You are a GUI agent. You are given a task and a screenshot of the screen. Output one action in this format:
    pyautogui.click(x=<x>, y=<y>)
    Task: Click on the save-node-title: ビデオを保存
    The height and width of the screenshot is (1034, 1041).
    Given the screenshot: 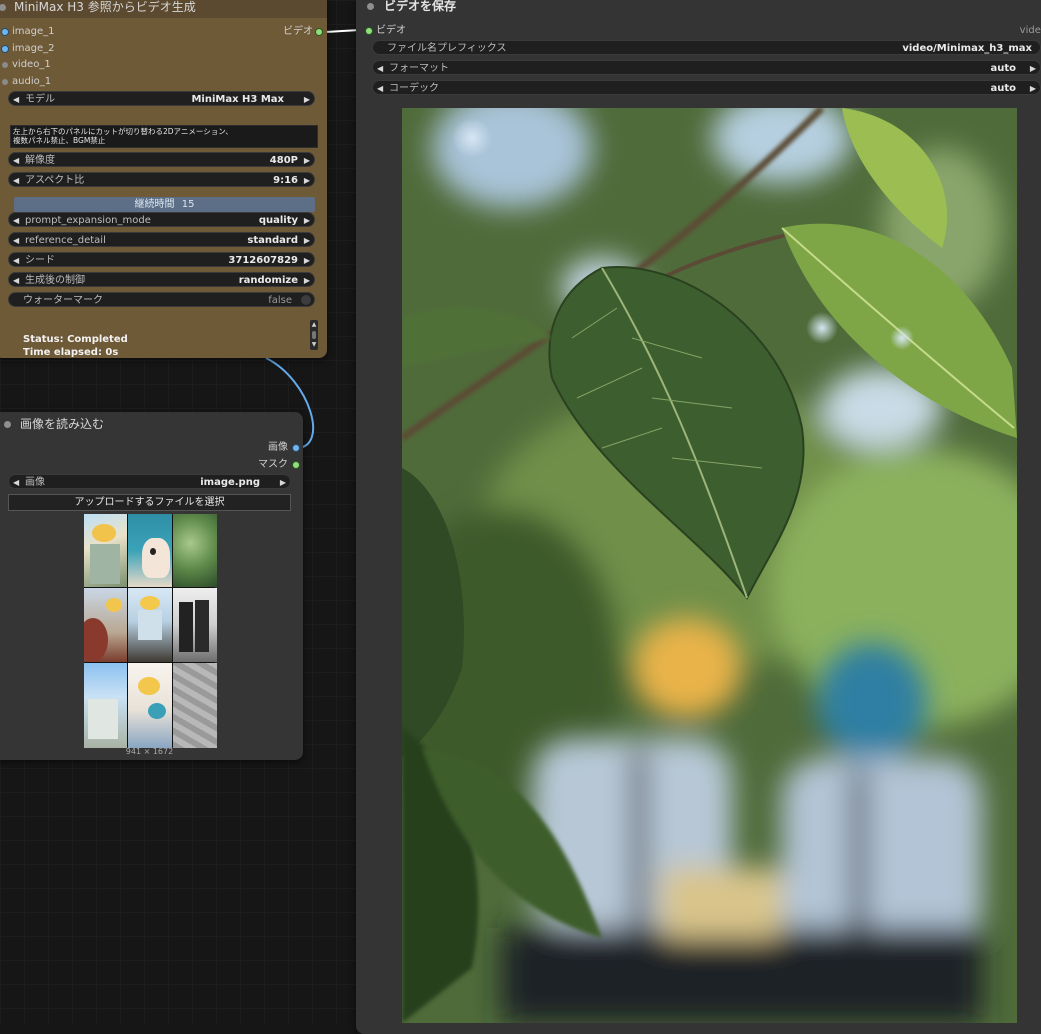 What is the action you would take?
    pyautogui.click(x=698, y=9)
    